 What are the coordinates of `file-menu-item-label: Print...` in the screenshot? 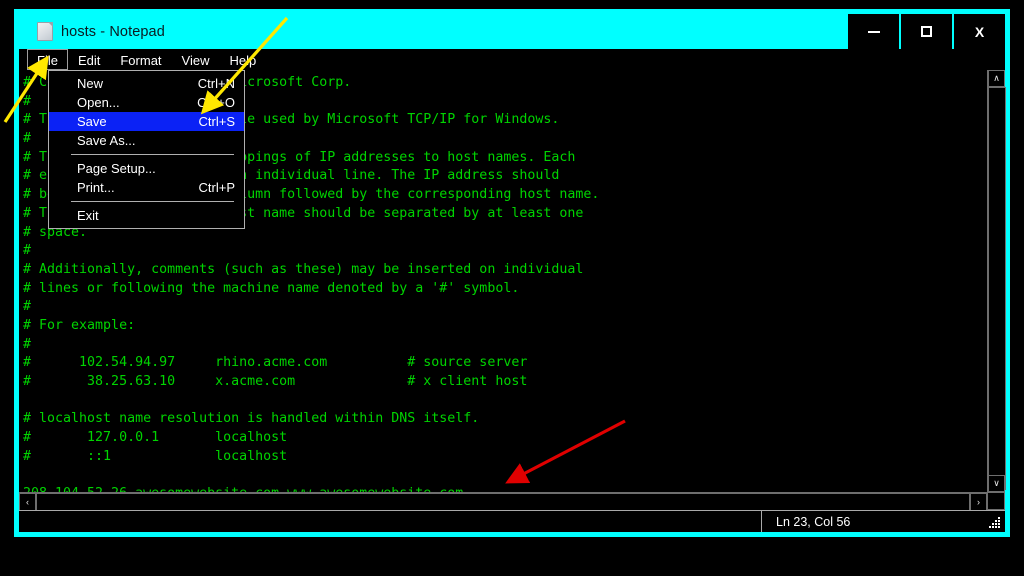 It's located at (96, 187).